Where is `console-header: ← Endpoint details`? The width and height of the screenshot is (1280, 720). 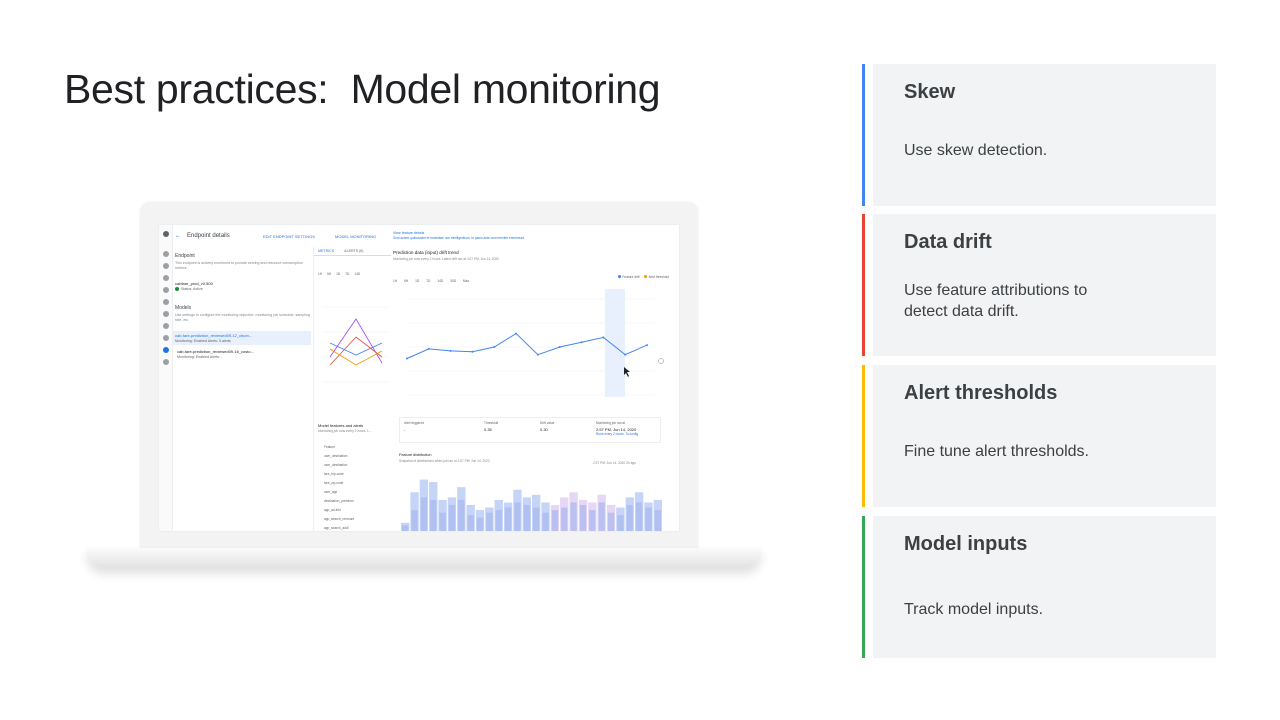 console-header: ← Endpoint details is located at coordinates (202, 236).